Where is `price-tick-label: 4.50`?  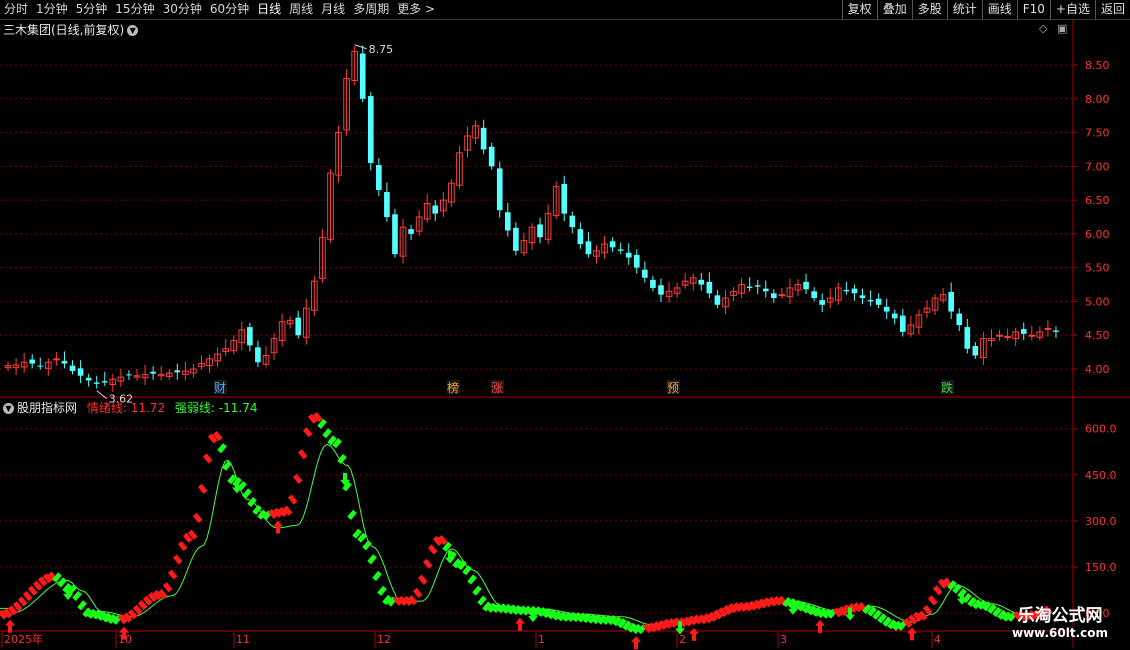 price-tick-label: 4.50 is located at coordinates (1097, 335).